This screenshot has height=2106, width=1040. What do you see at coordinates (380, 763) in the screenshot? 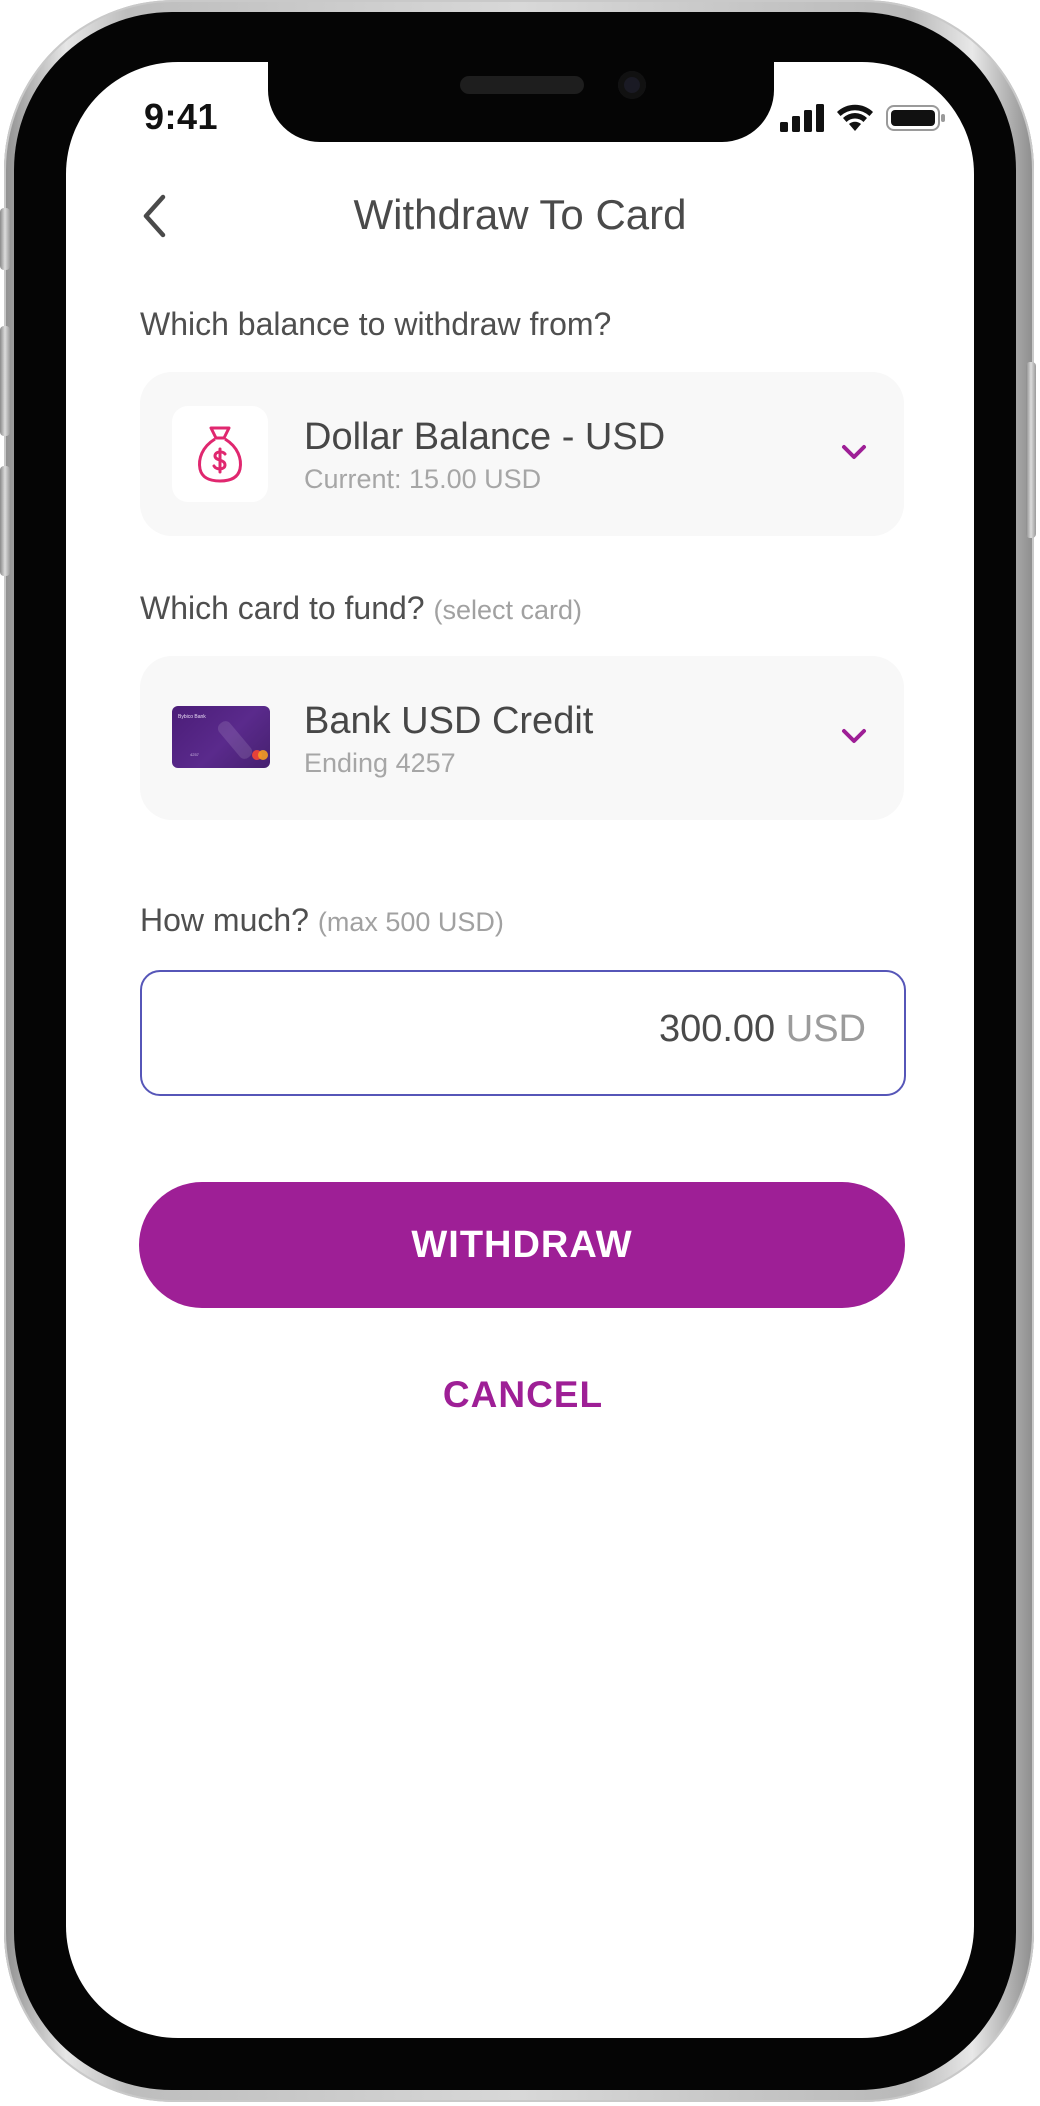
I see `card-subtitle: Ending 4257` at bounding box center [380, 763].